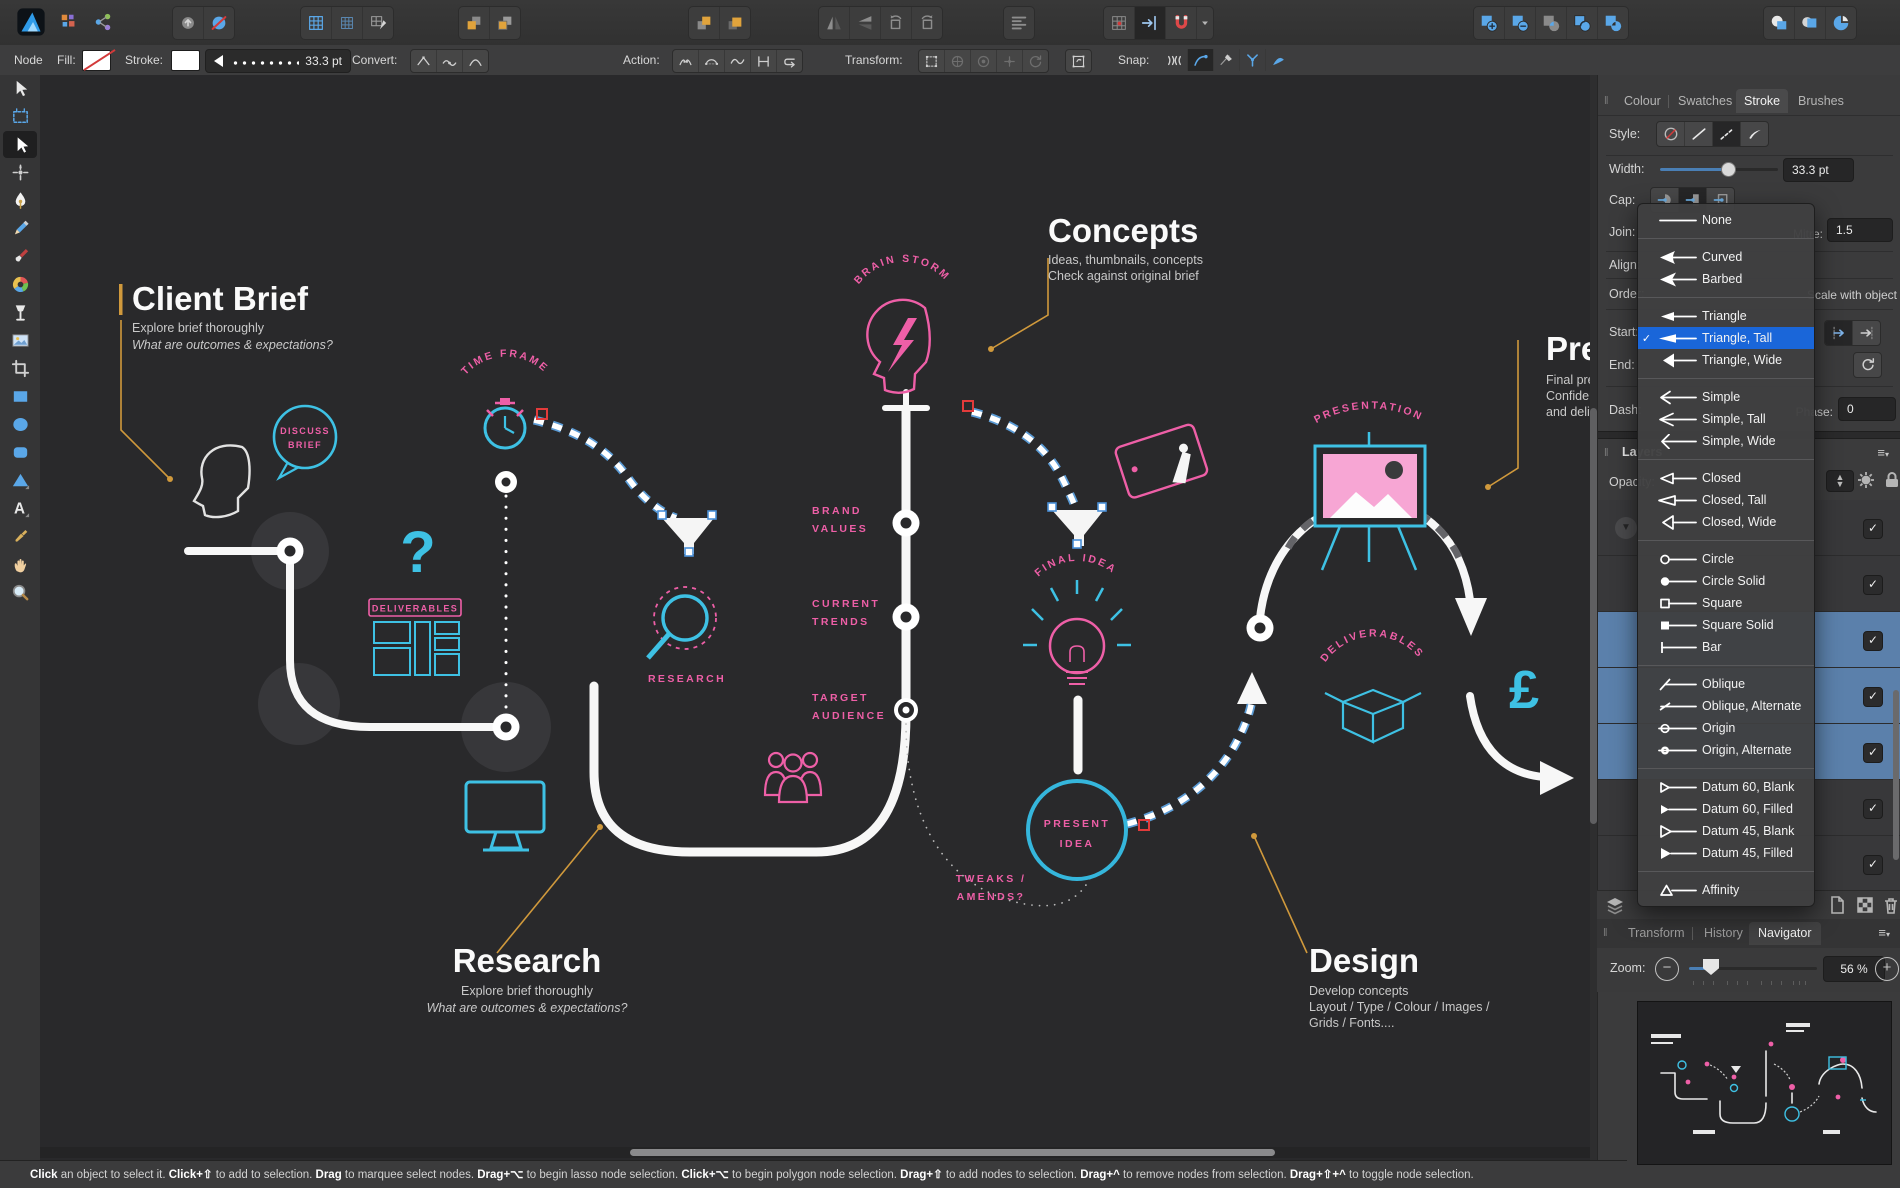  What do you see at coordinates (1726, 522) in the screenshot?
I see `menu-item-closed-wide: Closed, Wide` at bounding box center [1726, 522].